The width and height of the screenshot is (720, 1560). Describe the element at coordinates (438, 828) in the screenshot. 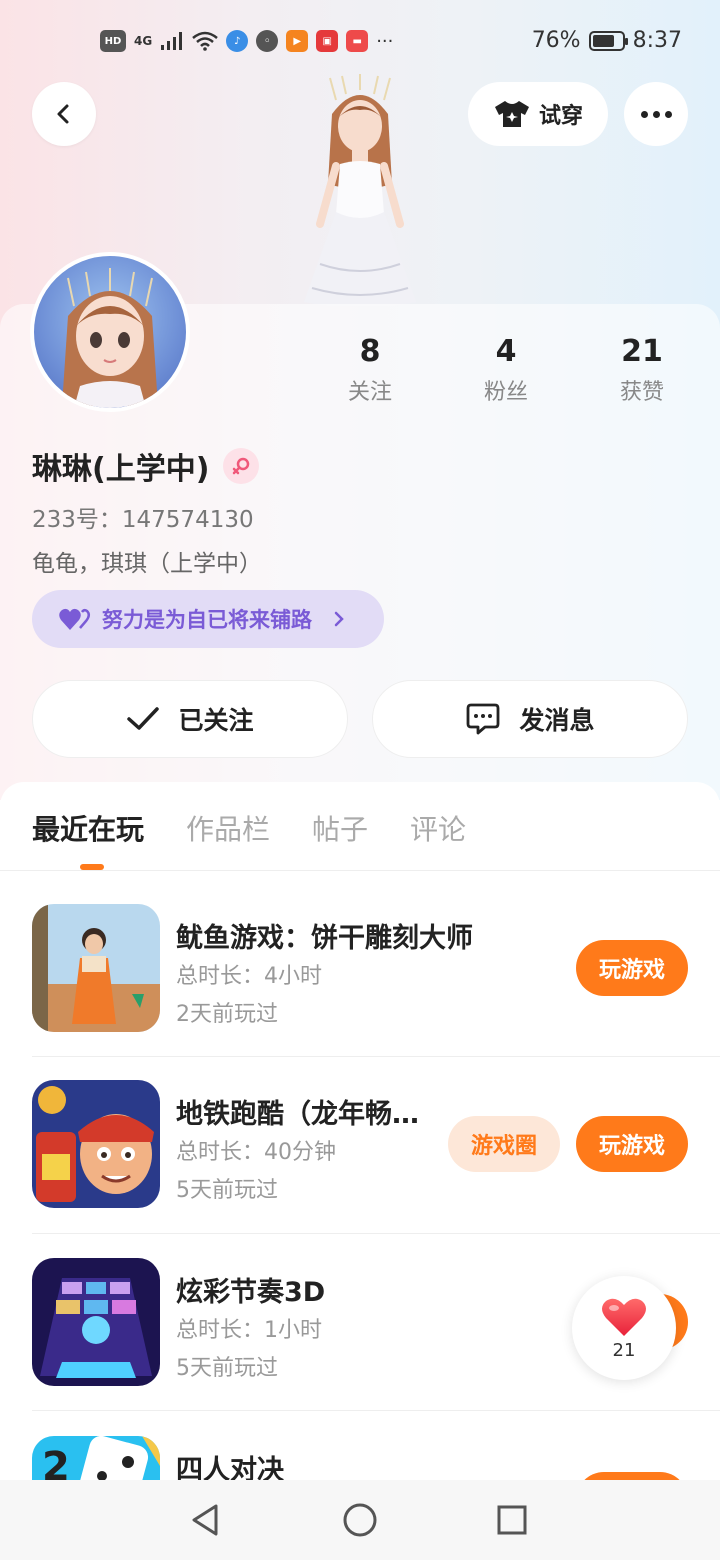

I see `tab-comments: 评论` at that location.